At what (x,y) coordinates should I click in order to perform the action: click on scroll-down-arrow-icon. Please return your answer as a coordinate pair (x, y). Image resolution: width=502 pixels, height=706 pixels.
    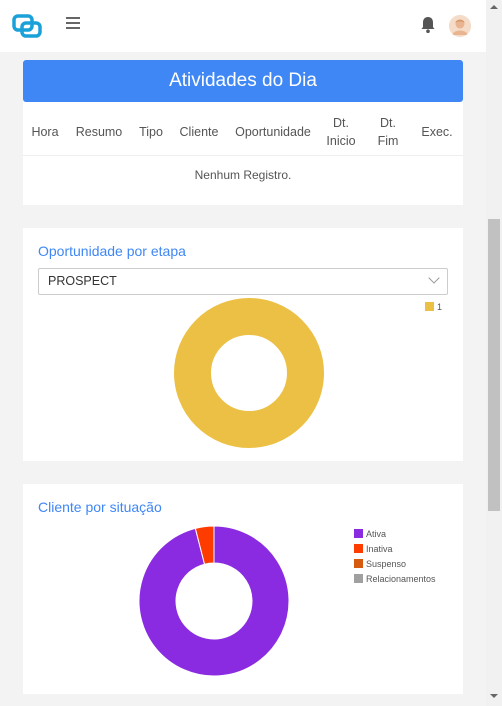
    Looking at the image, I should click on (494, 696).